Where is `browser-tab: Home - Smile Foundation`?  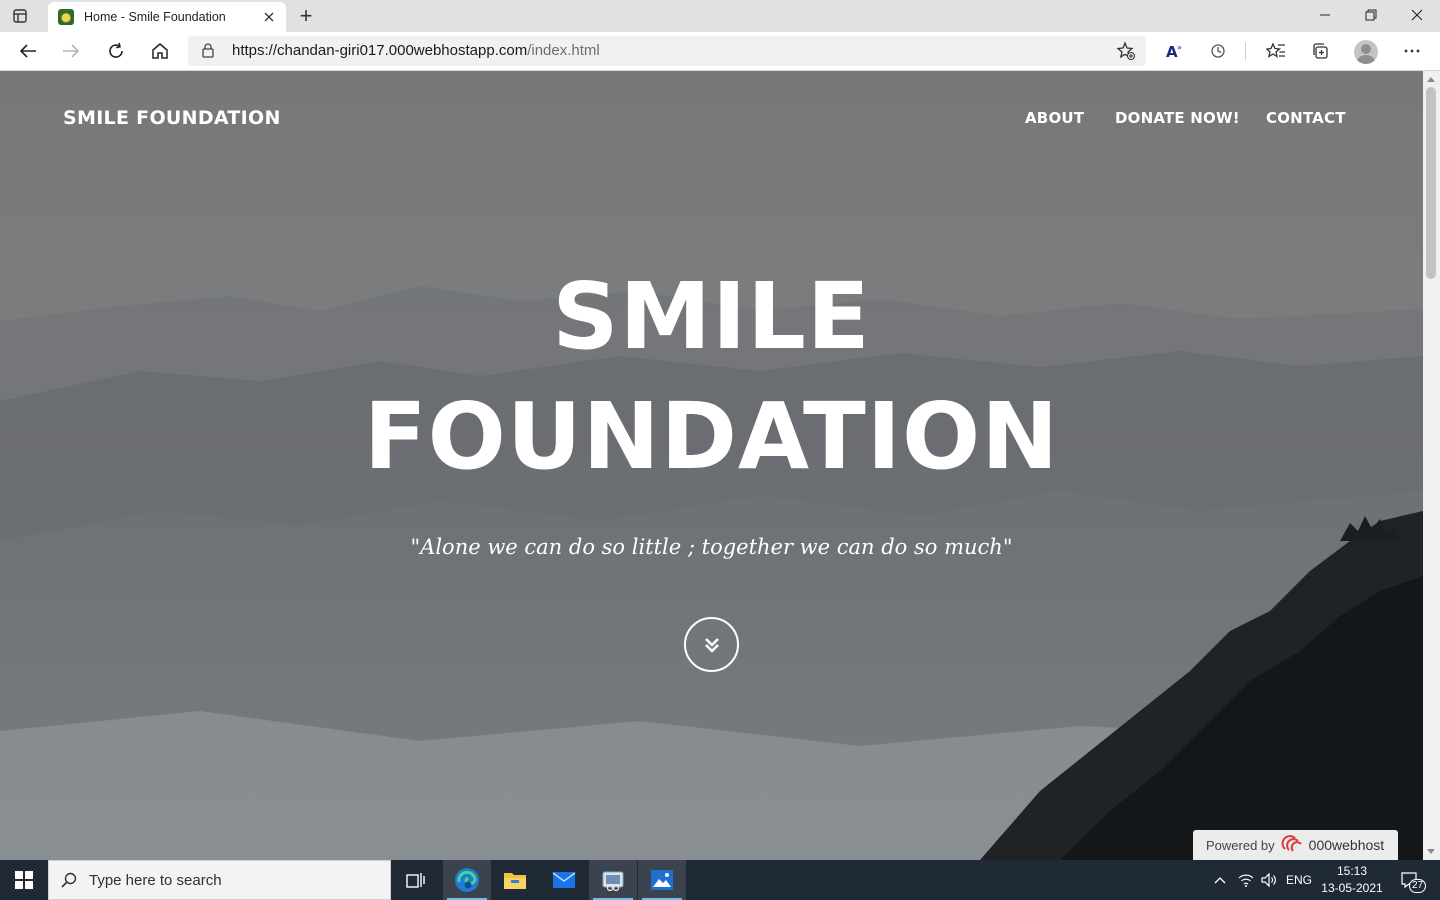
browser-tab: Home - Smile Foundation is located at coordinates (167, 17).